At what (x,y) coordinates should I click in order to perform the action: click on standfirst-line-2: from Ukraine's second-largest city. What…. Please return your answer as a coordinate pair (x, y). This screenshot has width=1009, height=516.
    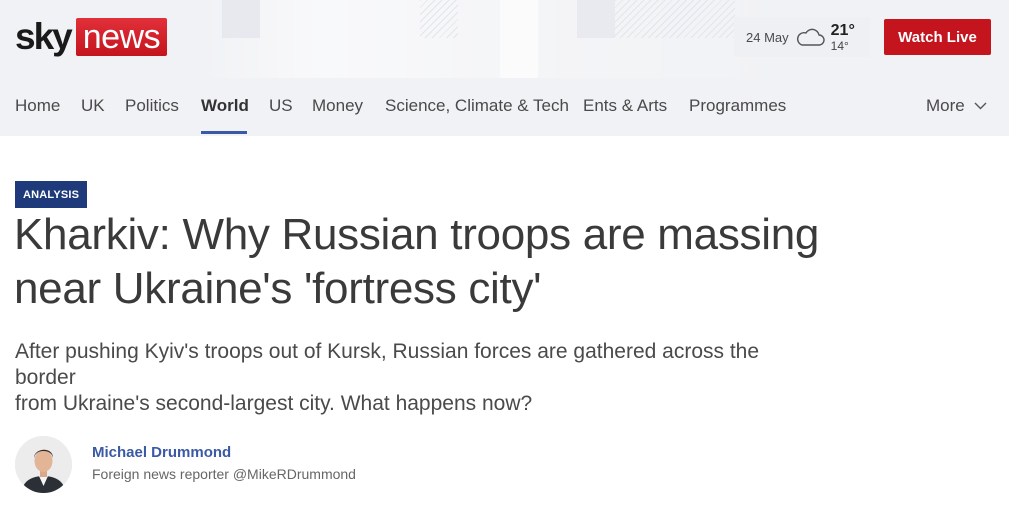
    Looking at the image, I should click on (274, 403).